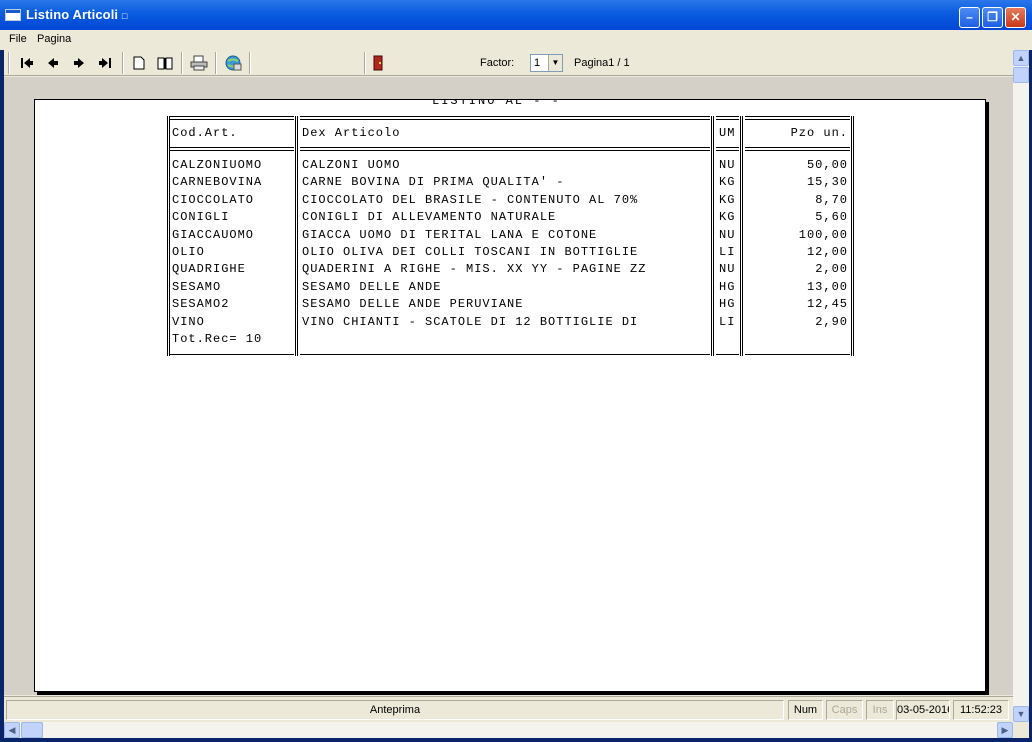 The height and width of the screenshot is (742, 1032). Describe the element at coordinates (201, 304) in the screenshot. I see `row-code: SESAMO2` at that location.